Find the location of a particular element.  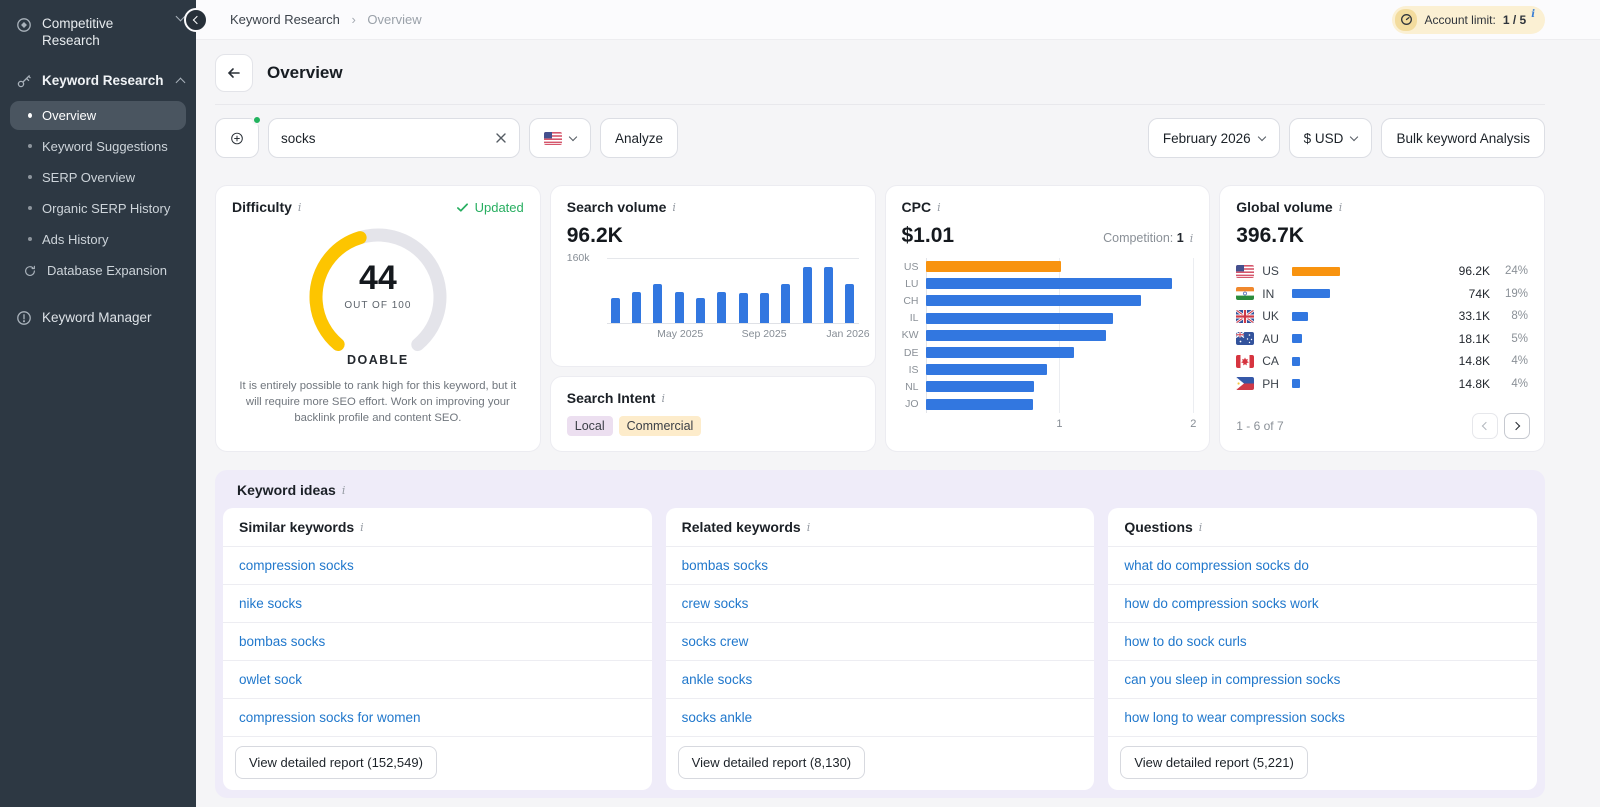

keyword-search-field is located at coordinates (394, 138).